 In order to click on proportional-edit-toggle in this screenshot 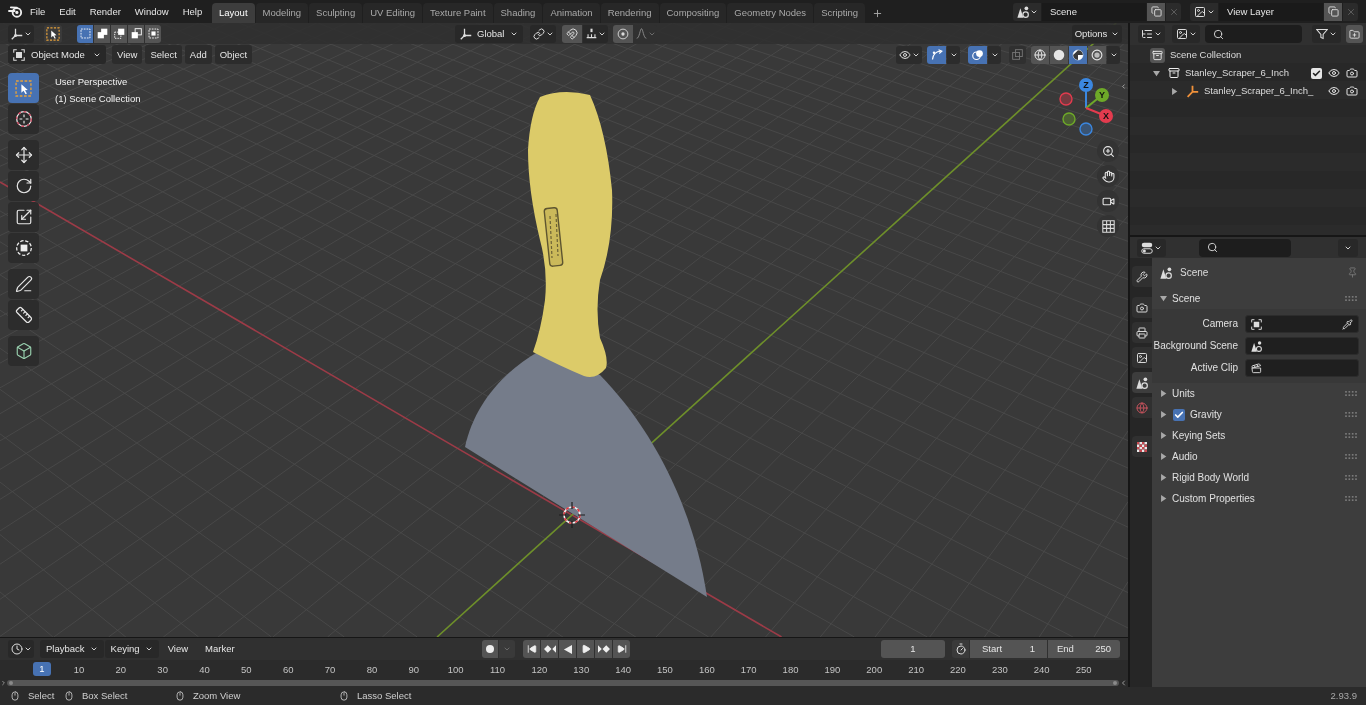, I will do `click(623, 33)`.